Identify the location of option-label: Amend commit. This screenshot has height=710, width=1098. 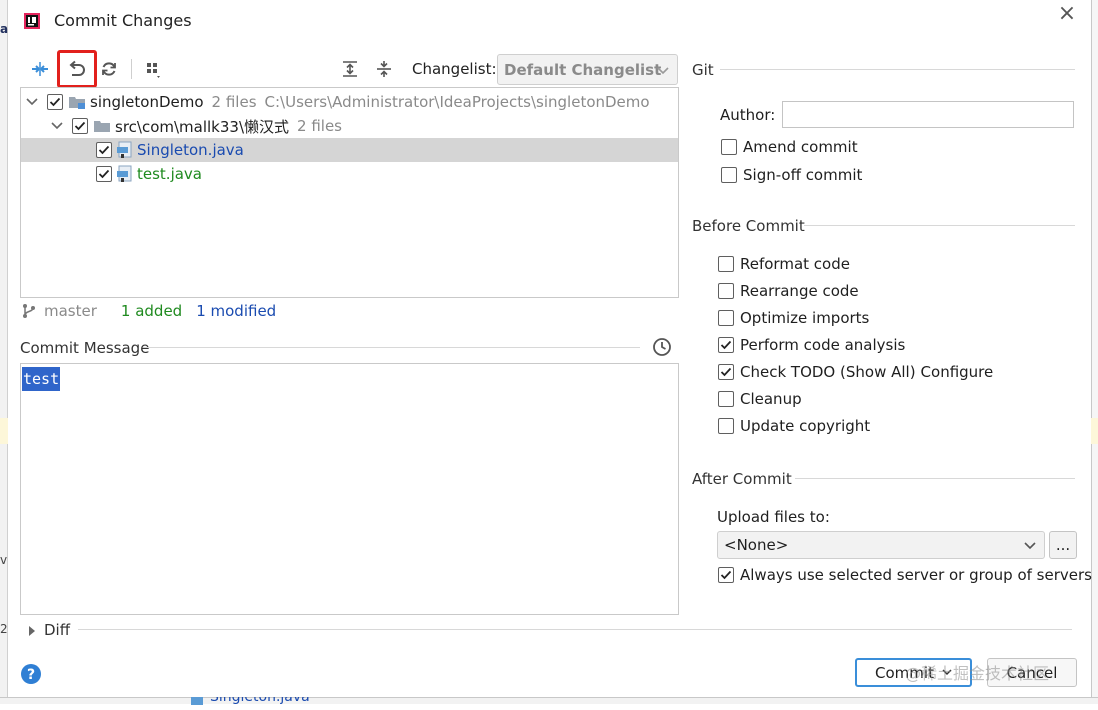
(800, 147).